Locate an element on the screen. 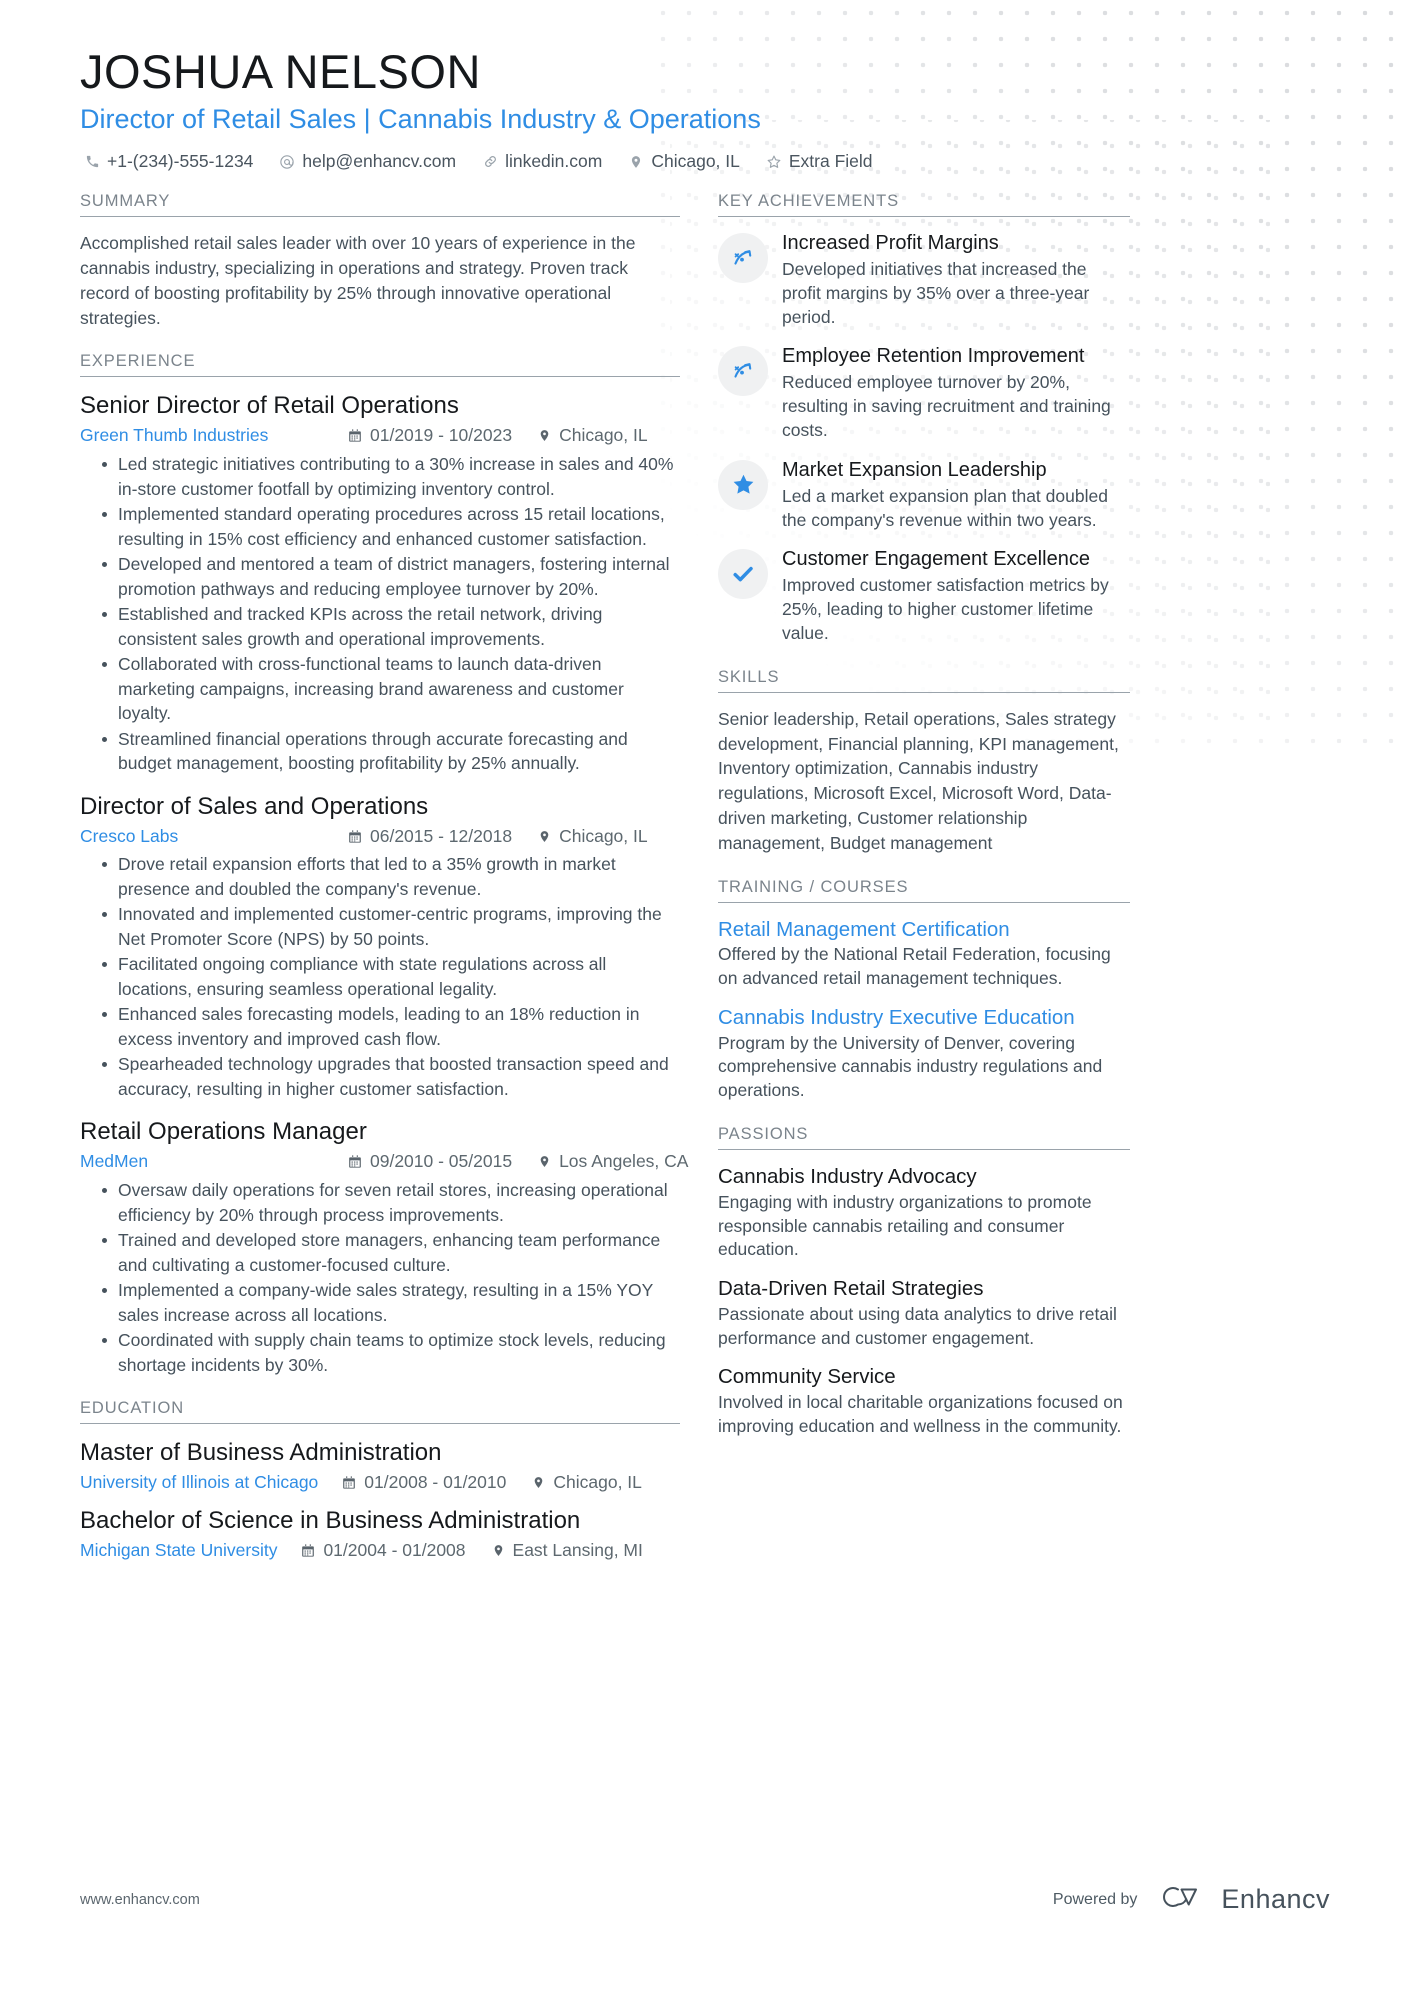  section-title-key-achievements: KEY ACHIEVEMENTS is located at coordinates (924, 205).